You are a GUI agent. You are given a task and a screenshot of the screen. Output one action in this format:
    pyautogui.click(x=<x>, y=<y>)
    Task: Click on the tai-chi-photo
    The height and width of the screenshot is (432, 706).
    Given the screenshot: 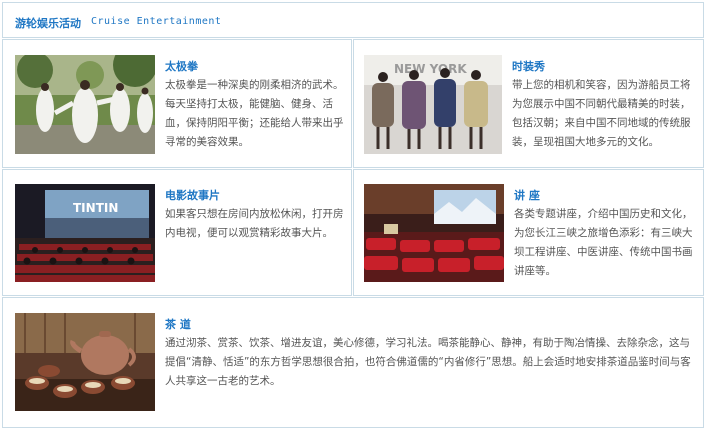 What is the action you would take?
    pyautogui.click(x=85, y=104)
    